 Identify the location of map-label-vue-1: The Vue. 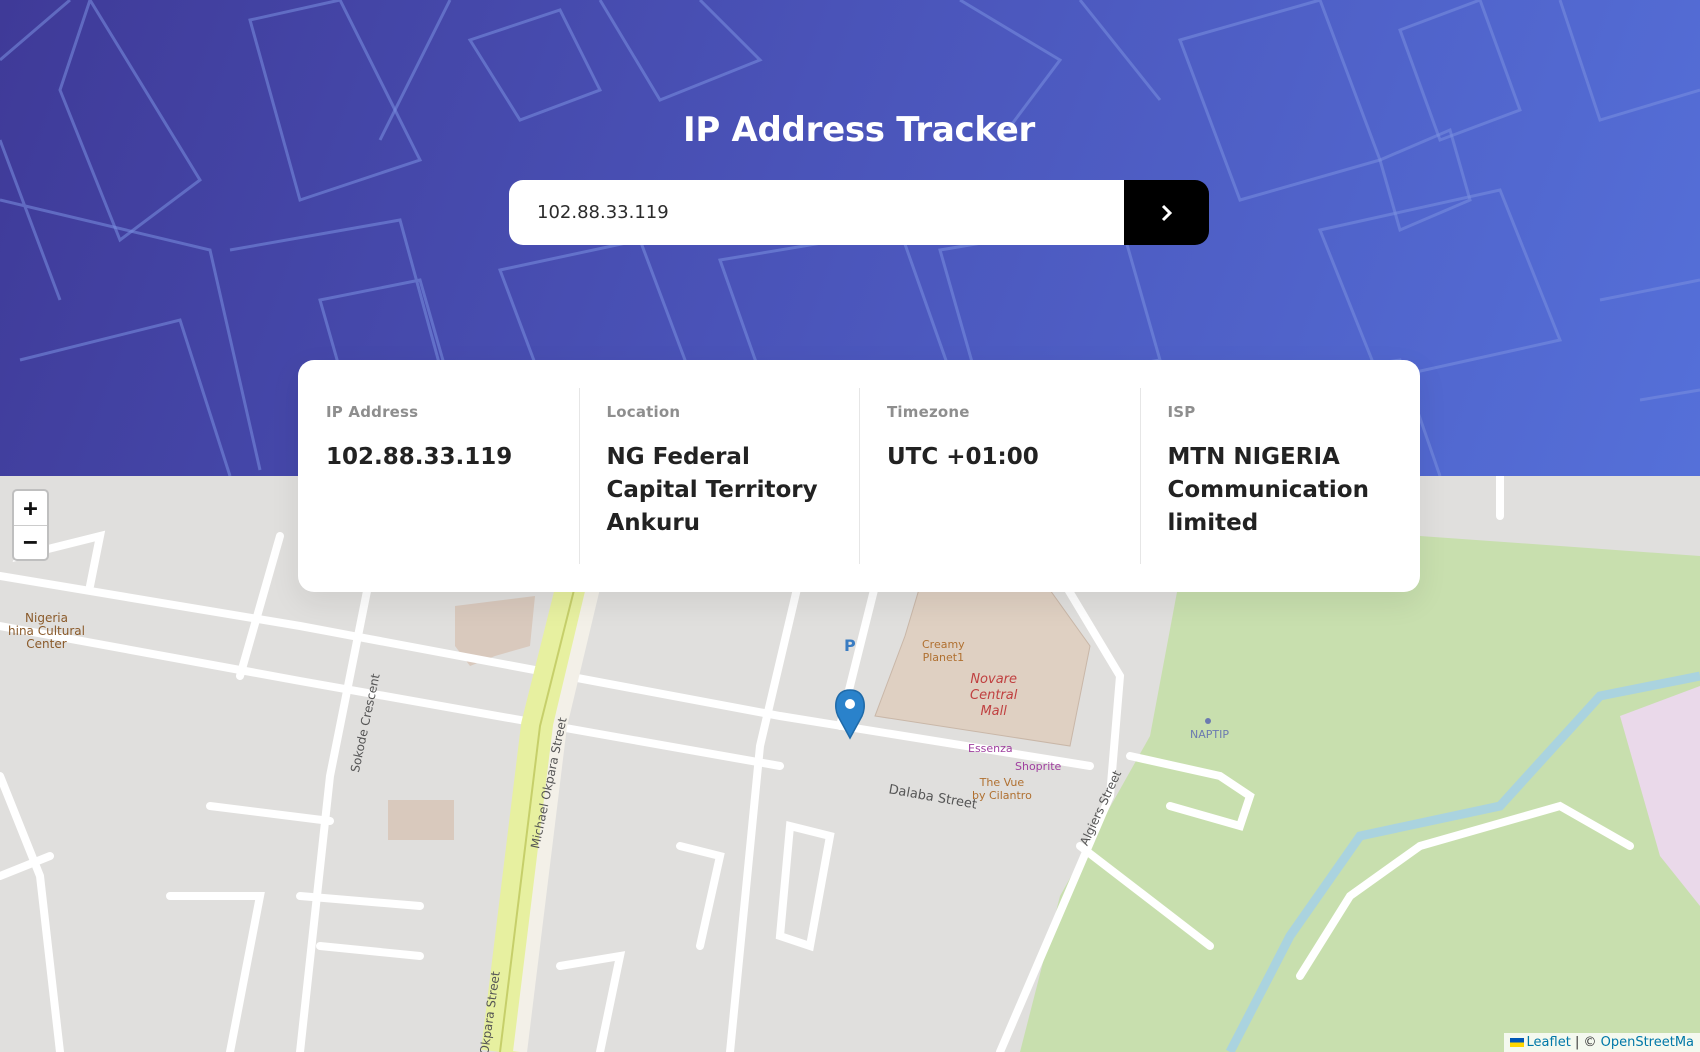
(1002, 782).